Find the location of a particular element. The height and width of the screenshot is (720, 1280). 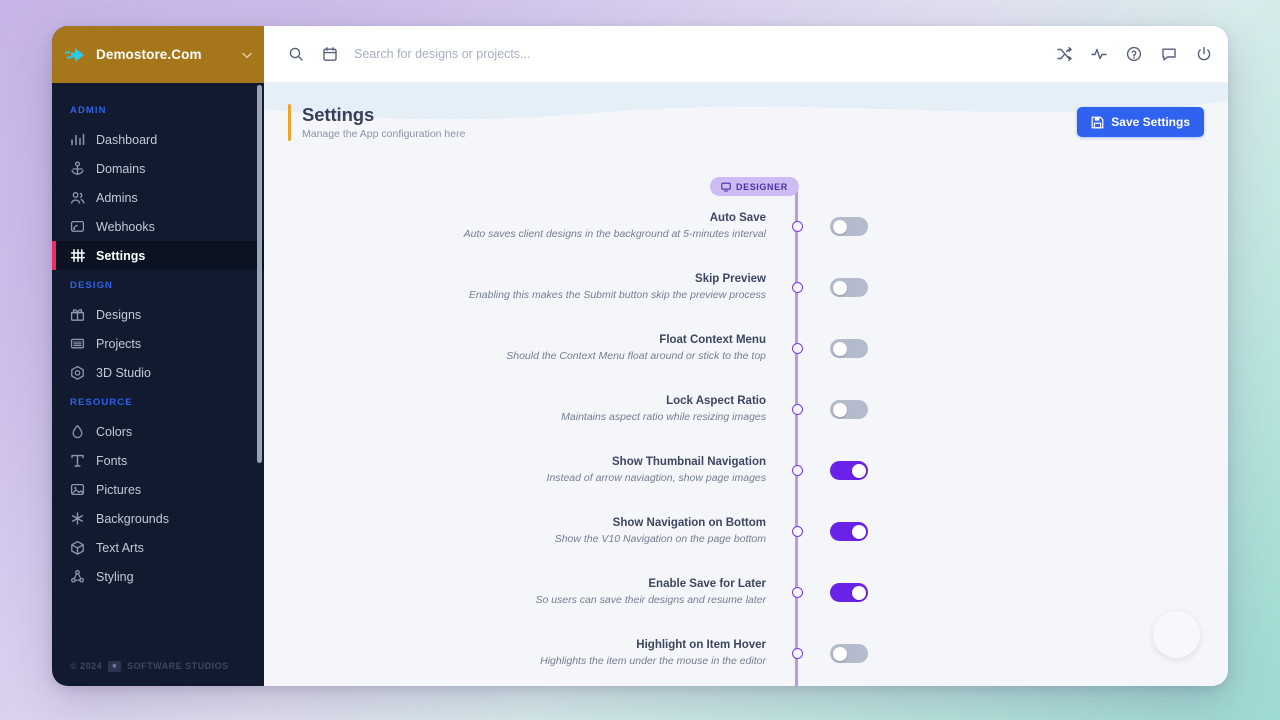

sliders-icon is located at coordinates (77, 255).